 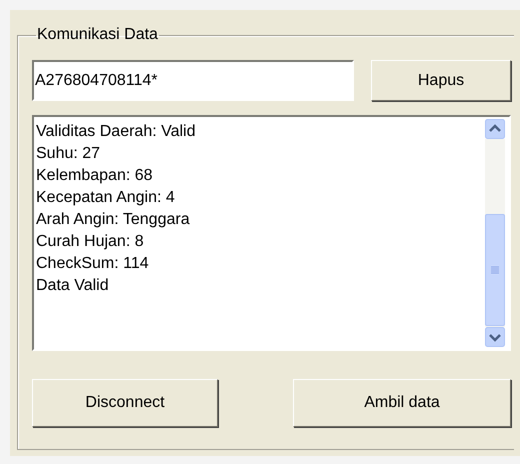 What do you see at coordinates (495, 337) in the screenshot?
I see `scroll-down-icon` at bounding box center [495, 337].